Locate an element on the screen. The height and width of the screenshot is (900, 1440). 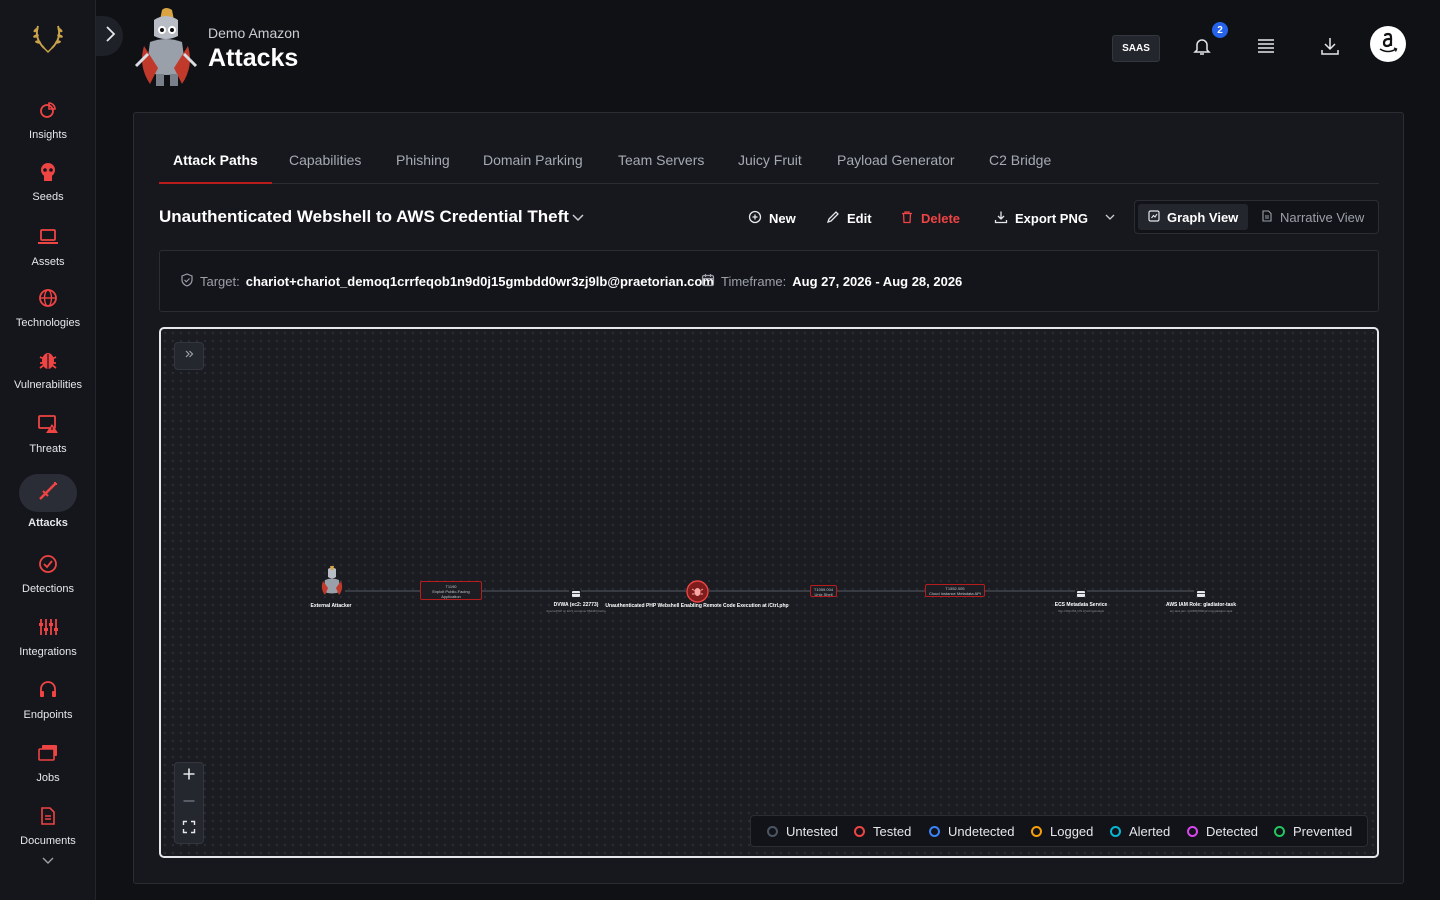
graph-node-subcaption: dpwmsPHP on ECS container 85dd8 Dvwba is located at coordinates (576, 611).